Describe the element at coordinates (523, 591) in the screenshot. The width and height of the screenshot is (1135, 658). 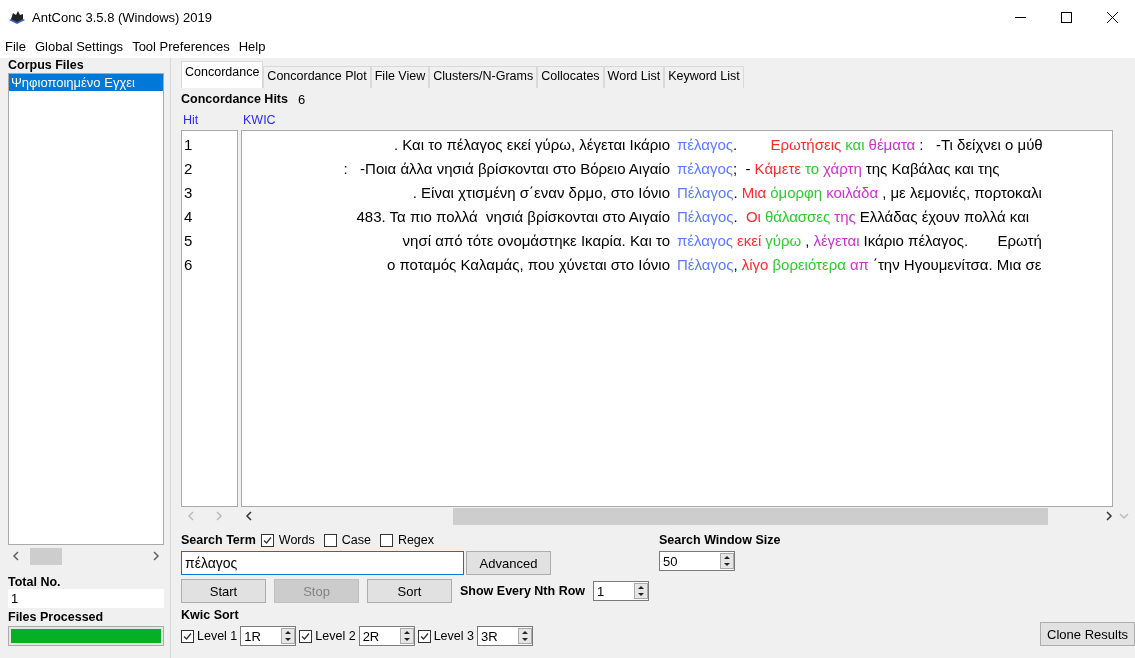
I see `nth-row-label: Show Every Nth Row` at that location.